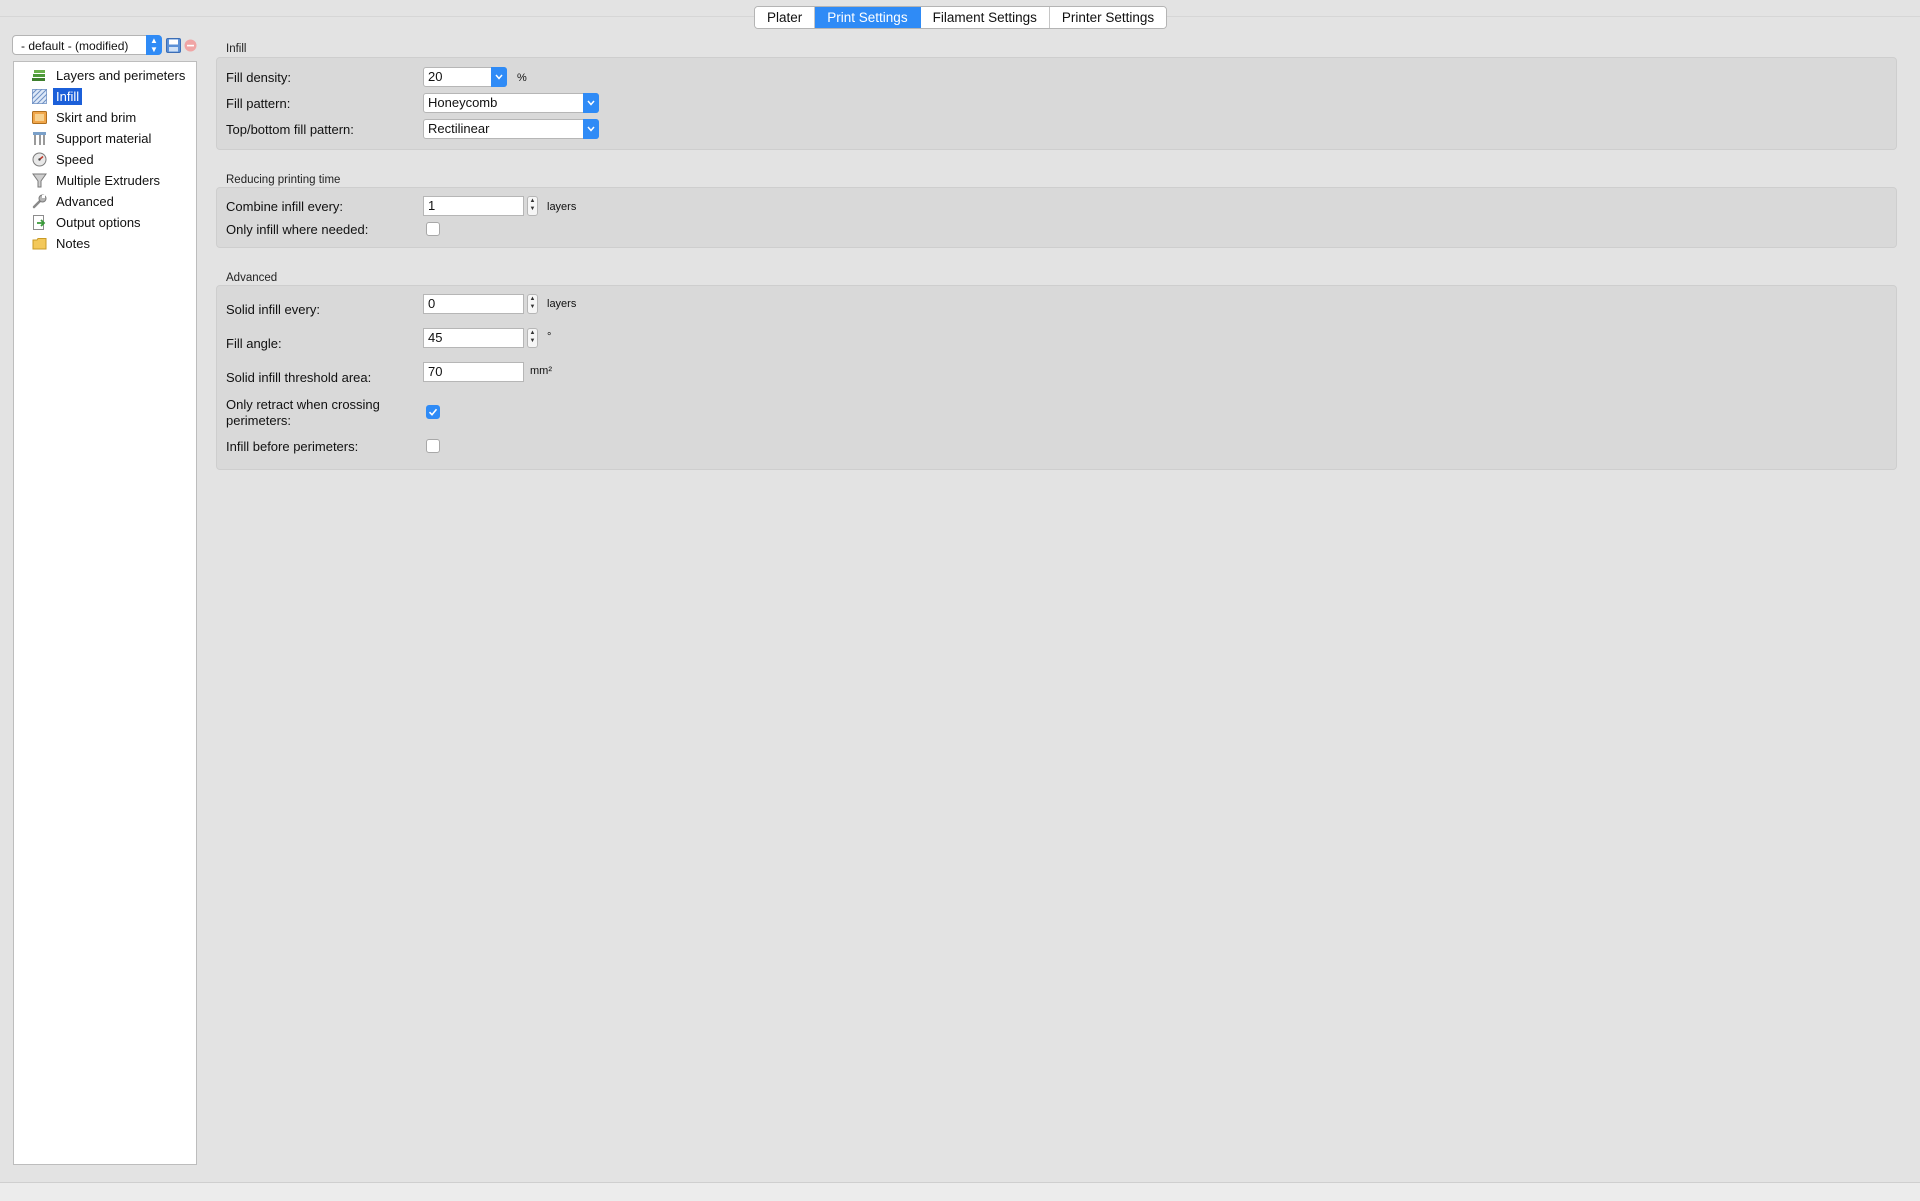 The width and height of the screenshot is (1920, 1201). What do you see at coordinates (252, 278) in the screenshot?
I see `group-title-advanced: Advanced` at bounding box center [252, 278].